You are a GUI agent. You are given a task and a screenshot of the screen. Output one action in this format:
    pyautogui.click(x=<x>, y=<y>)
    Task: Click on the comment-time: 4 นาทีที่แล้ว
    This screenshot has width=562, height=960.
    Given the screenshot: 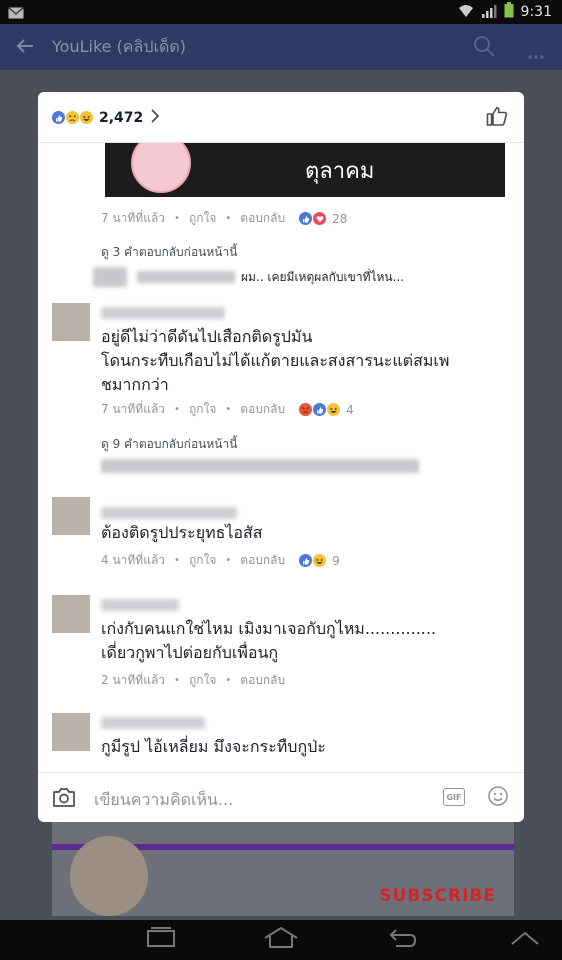 What is the action you would take?
    pyautogui.click(x=133, y=560)
    